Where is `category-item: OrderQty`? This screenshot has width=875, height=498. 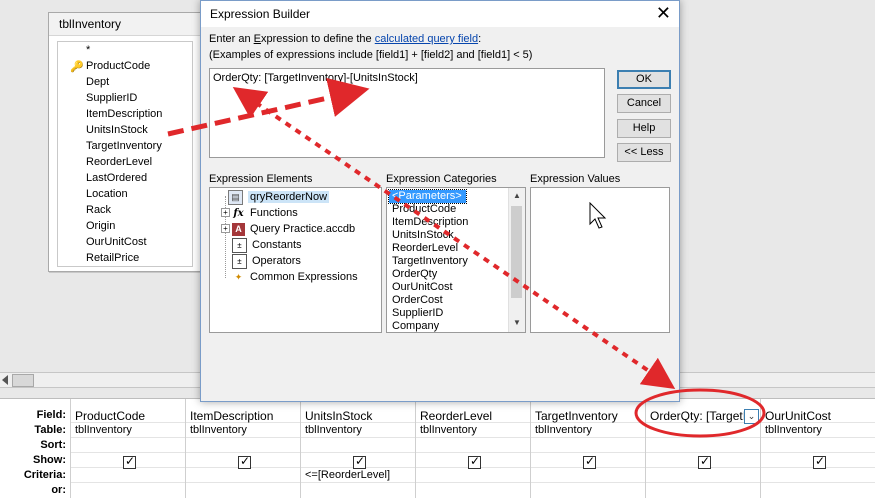 category-item: OrderQty is located at coordinates (449, 274).